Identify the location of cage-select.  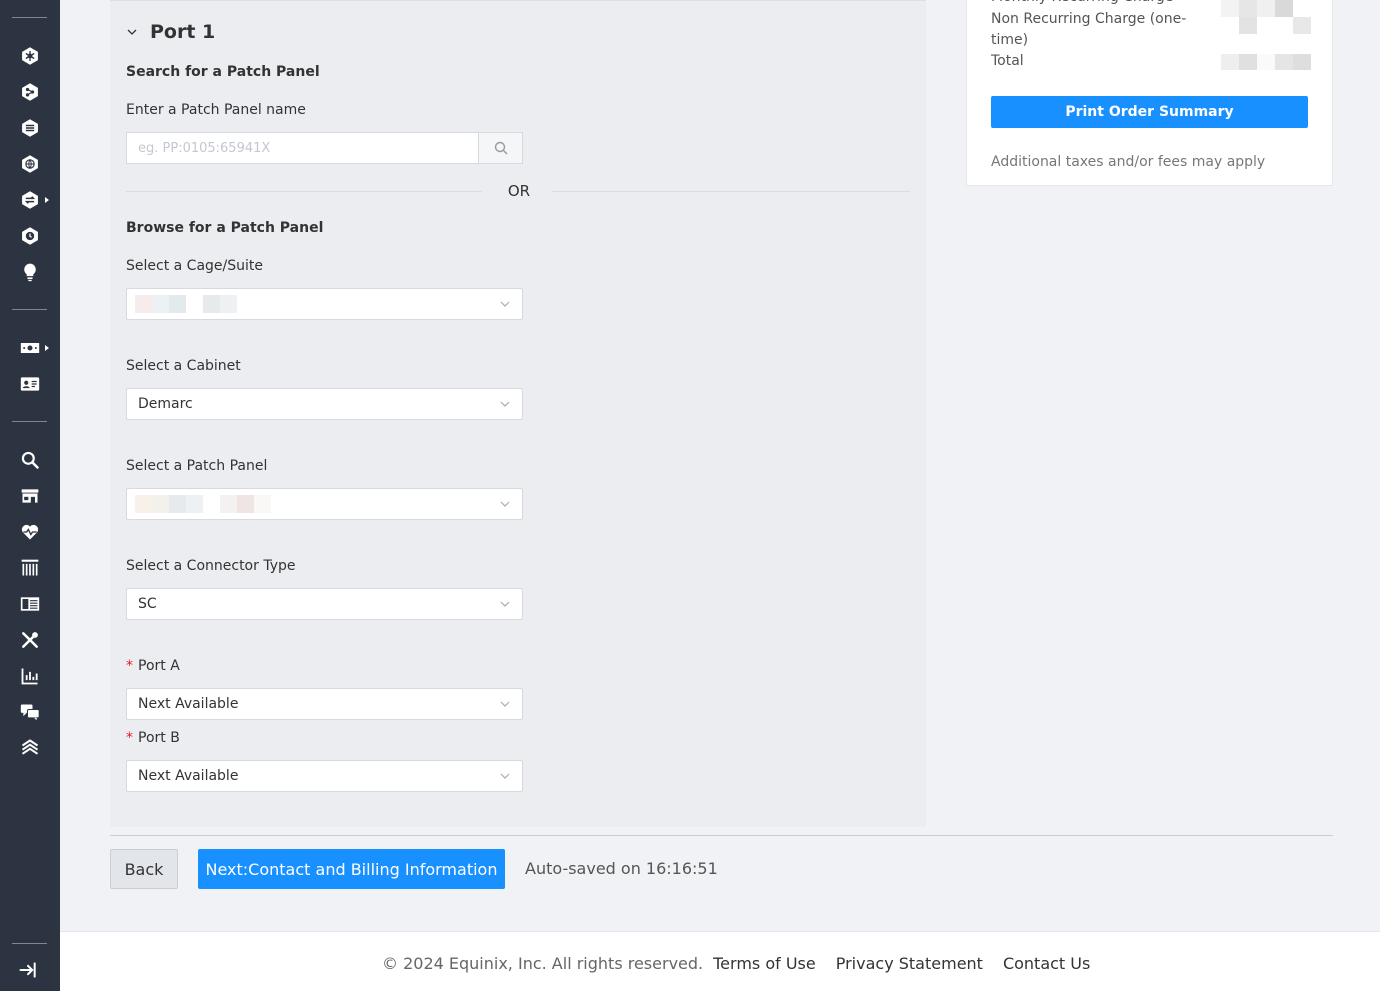
(324, 304).